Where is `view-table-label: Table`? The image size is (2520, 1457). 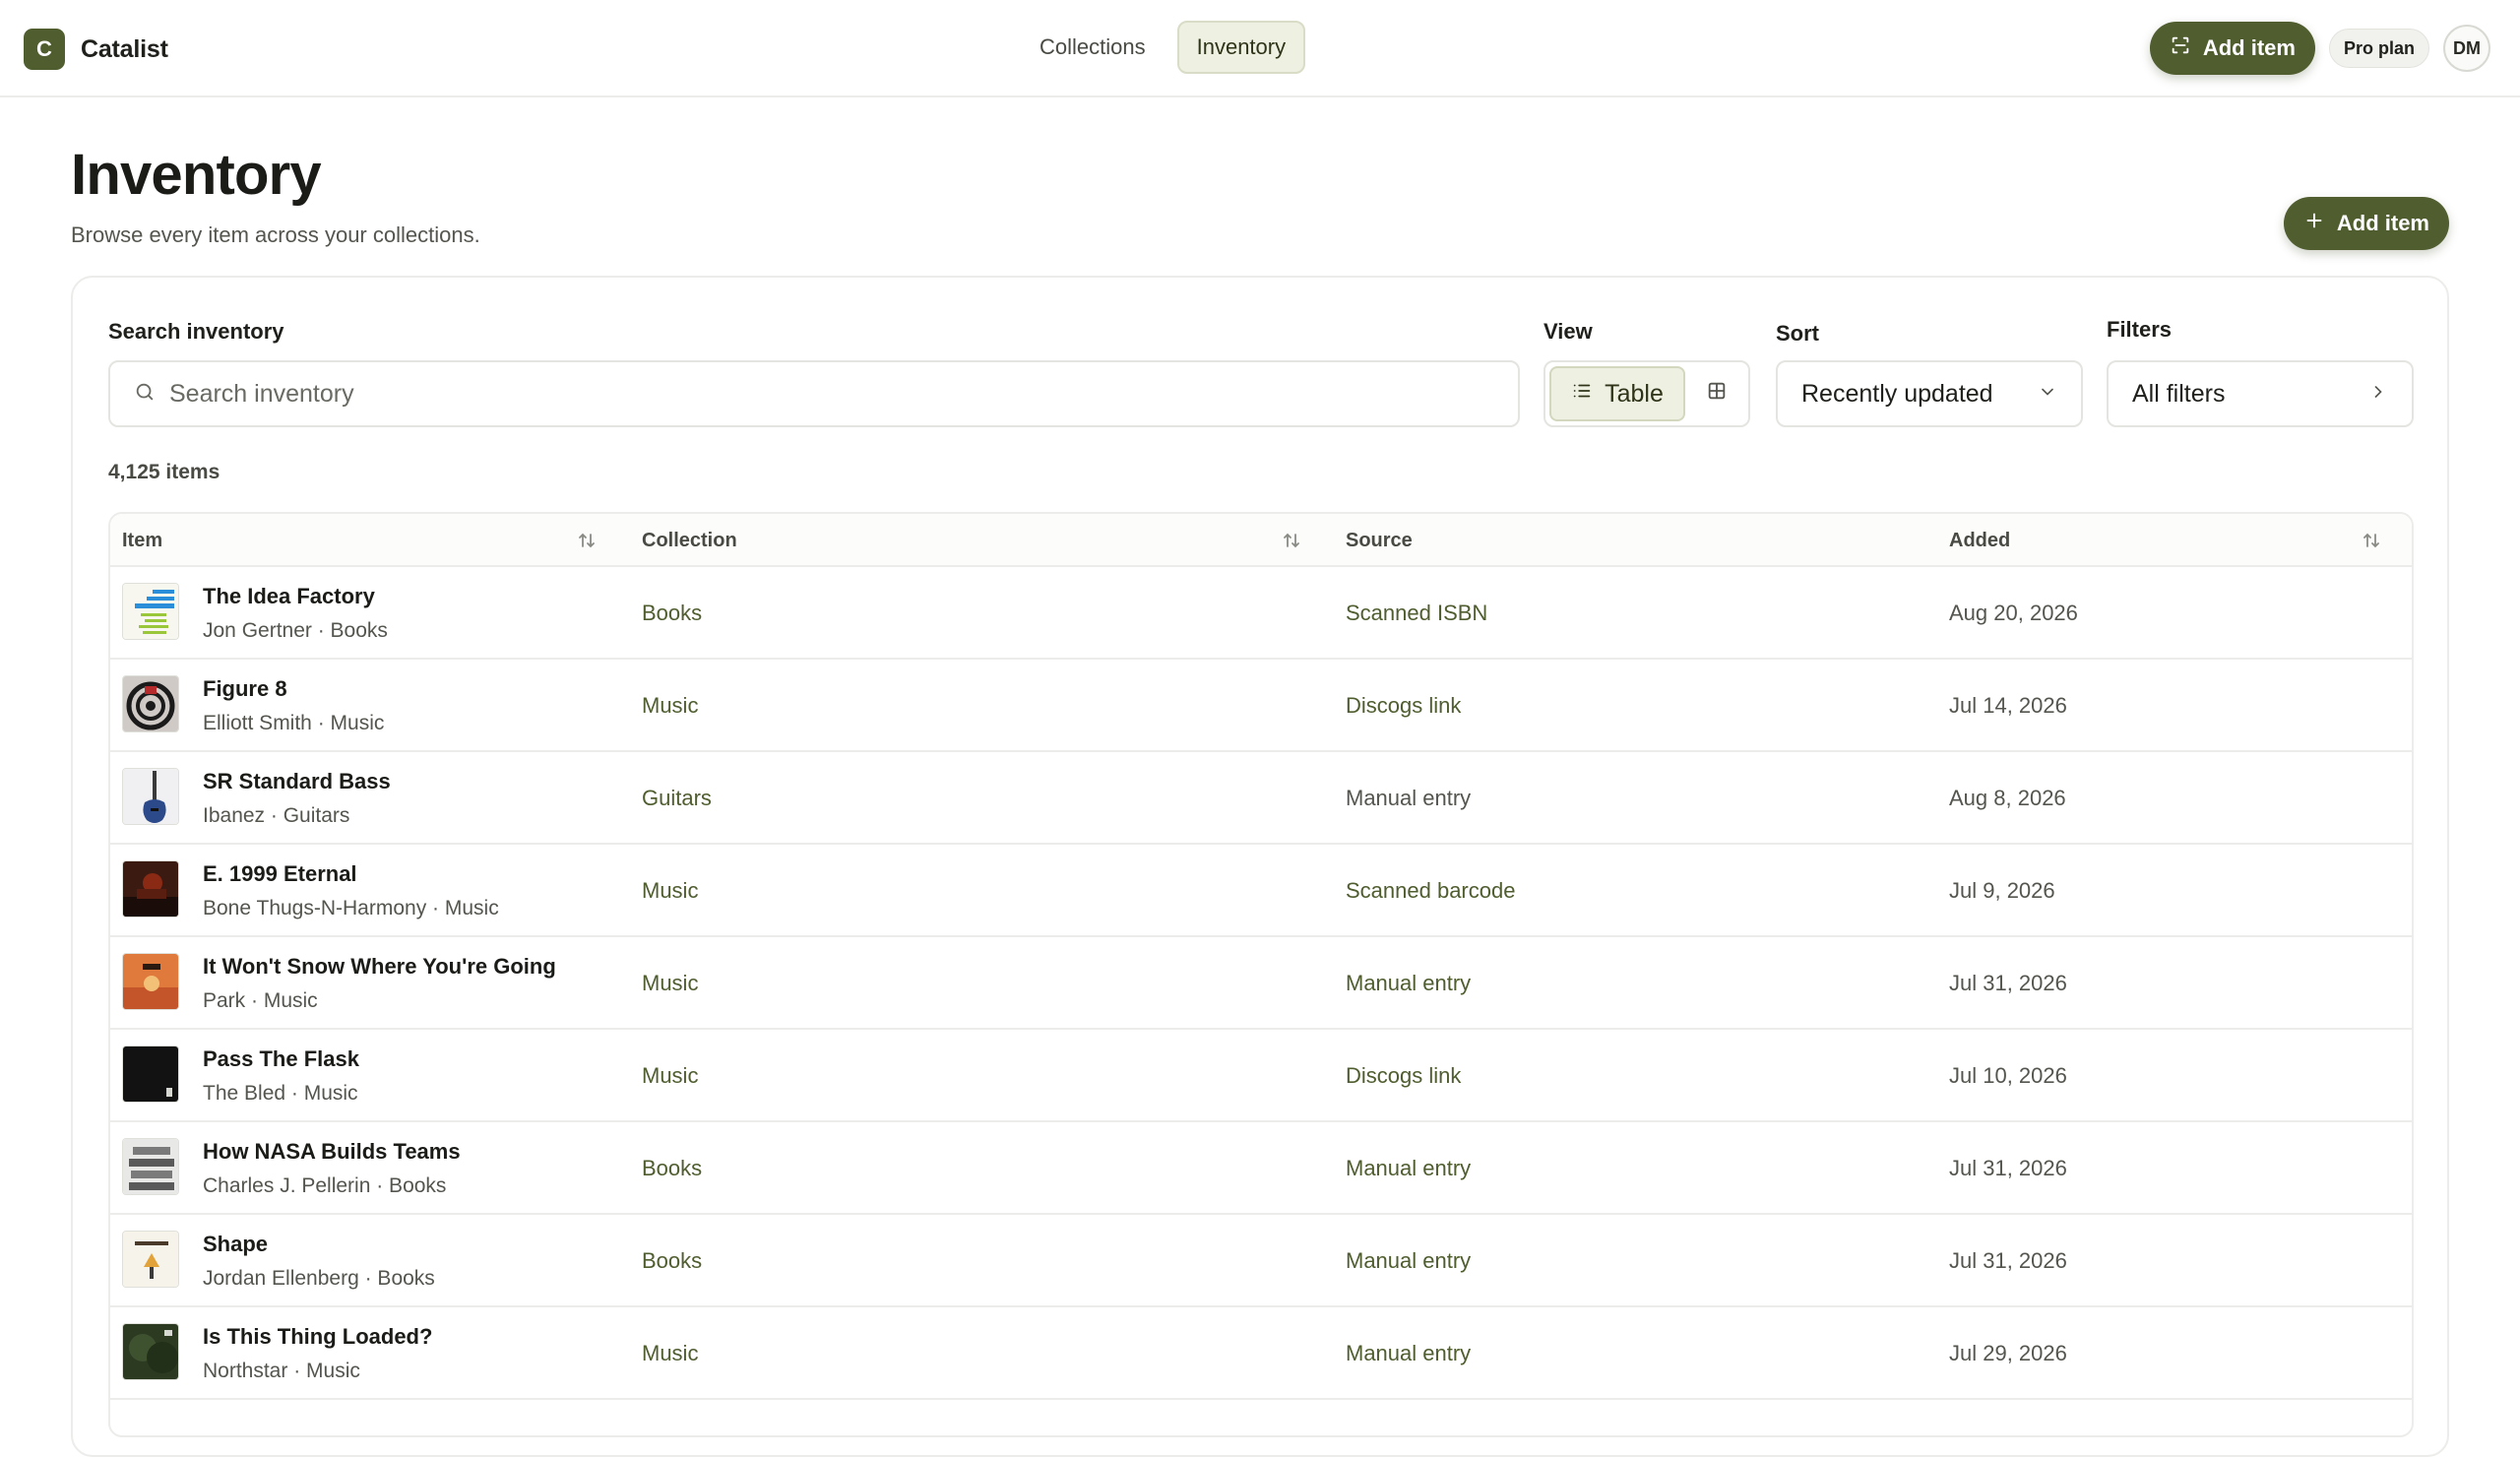 view-table-label: Table is located at coordinates (1634, 393).